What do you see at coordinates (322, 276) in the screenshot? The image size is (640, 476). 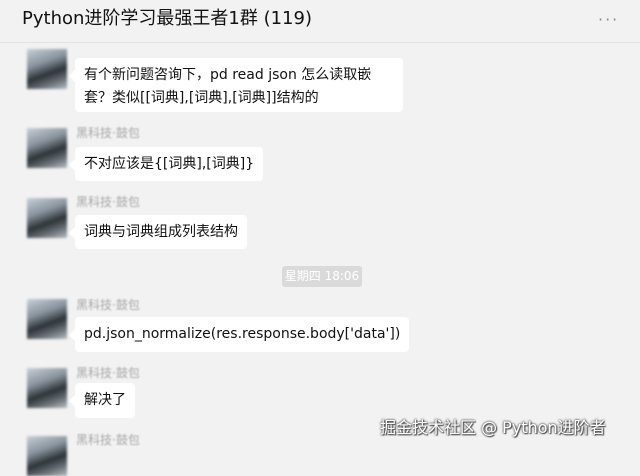 I see `time-separator: 星期四 18:06` at bounding box center [322, 276].